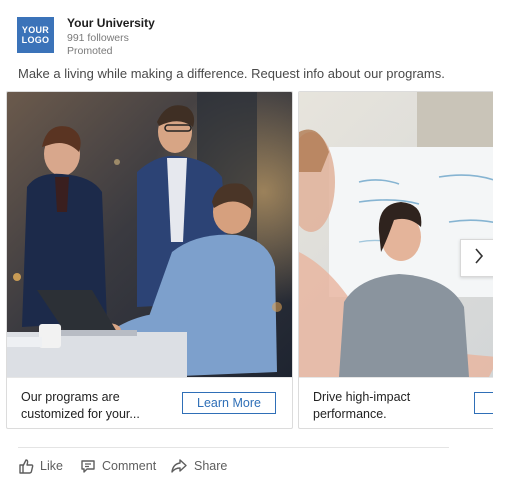  Describe the element at coordinates (479, 258) in the screenshot. I see `chevron-right-icon` at that location.